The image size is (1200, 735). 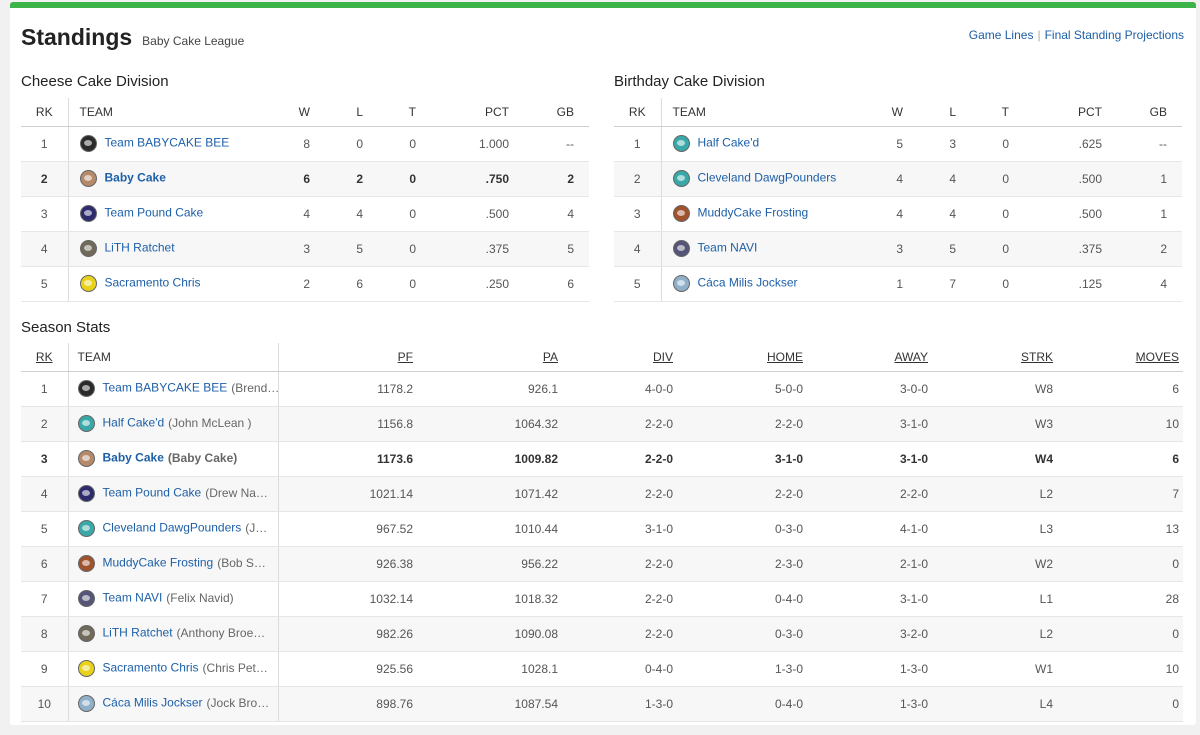 What do you see at coordinates (45, 357) in the screenshot?
I see `sort-rk: RK` at bounding box center [45, 357].